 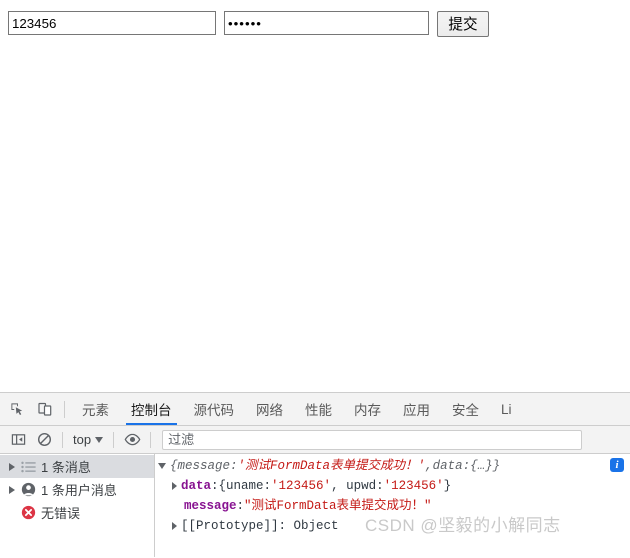 I want to click on console-toolbar-divider, so click(x=62, y=439).